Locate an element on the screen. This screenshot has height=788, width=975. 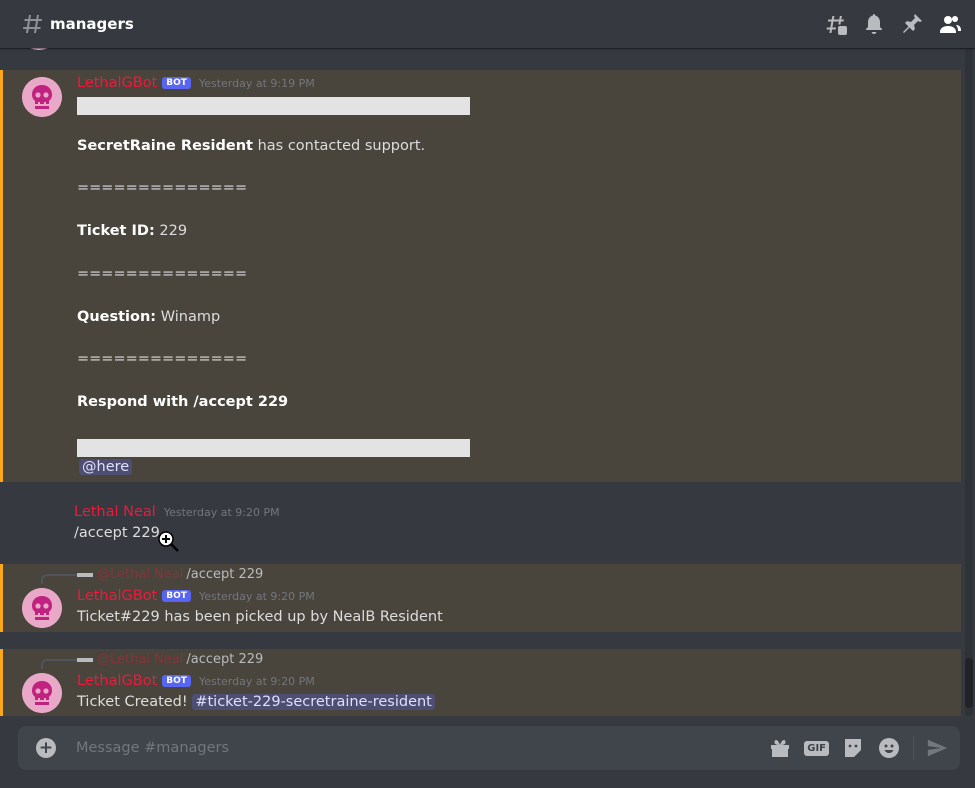
question-label: Question: is located at coordinates (117, 317).